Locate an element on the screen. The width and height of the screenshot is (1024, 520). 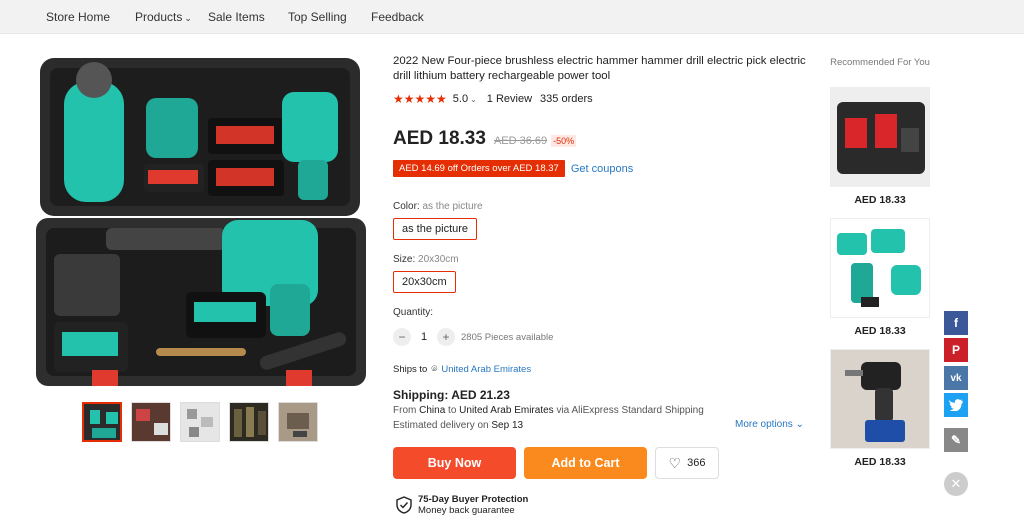
pinterest-icon: P is located at coordinates (955, 350).